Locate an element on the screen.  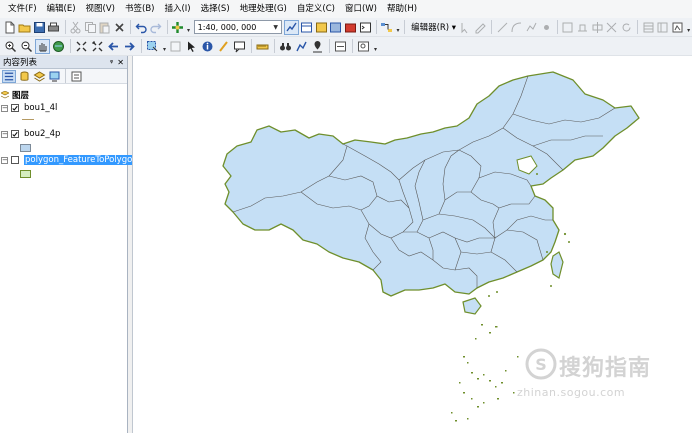
hyperlink-icon is located at coordinates (223, 46).